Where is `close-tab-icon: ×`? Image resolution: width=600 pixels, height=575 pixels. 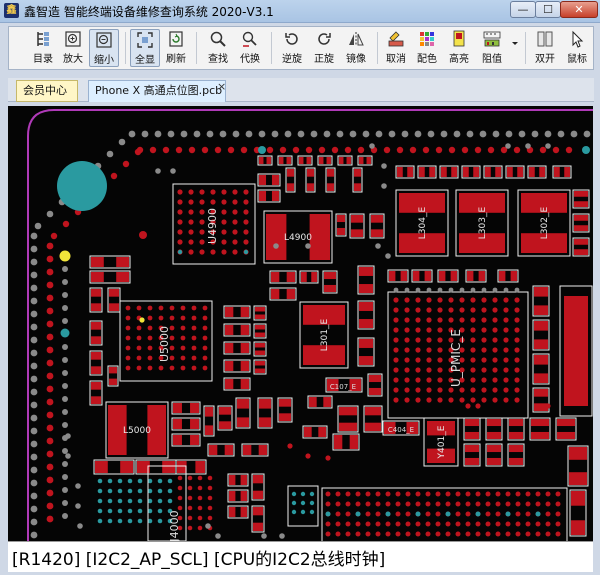
close-tab-icon: × is located at coordinates (221, 87).